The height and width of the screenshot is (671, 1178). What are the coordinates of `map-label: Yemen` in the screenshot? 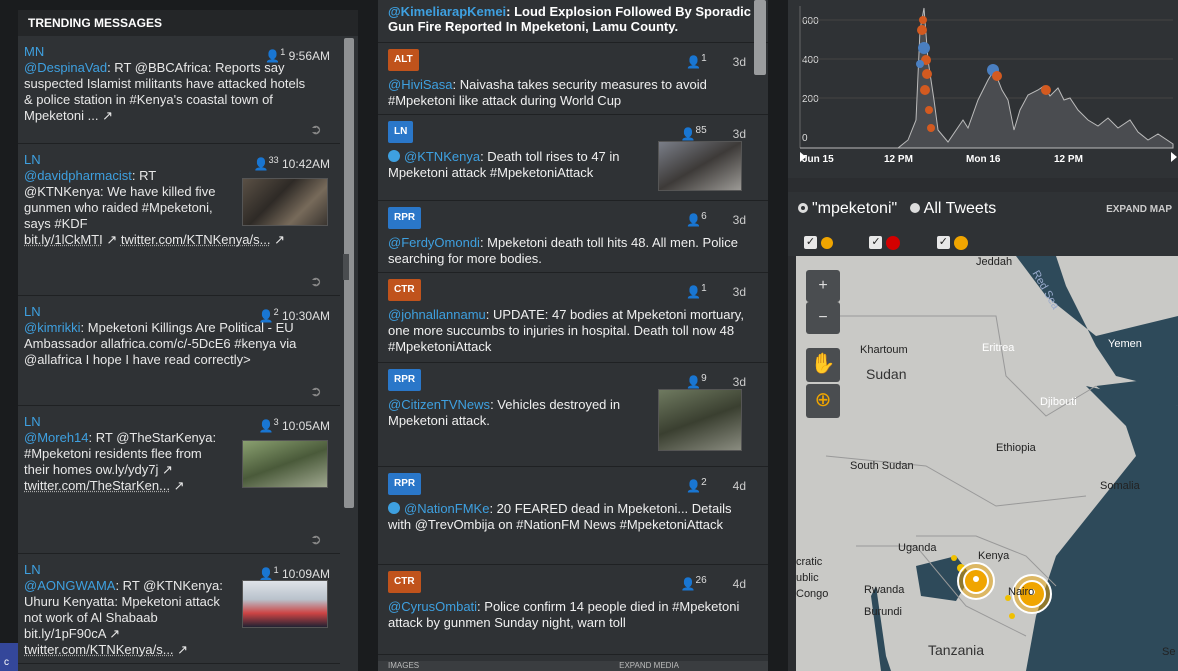 It's located at (1125, 344).